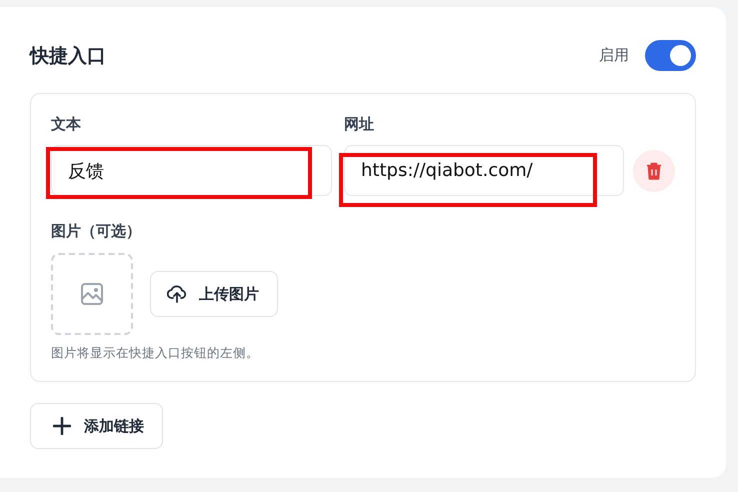 The height and width of the screenshot is (492, 738). I want to click on image-label: 图片（可选）, so click(96, 231).